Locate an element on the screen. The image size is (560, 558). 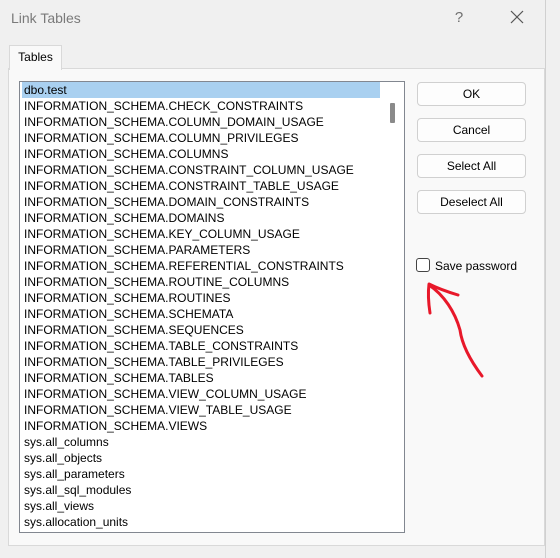
table-list-item: dbo.test is located at coordinates (201, 90).